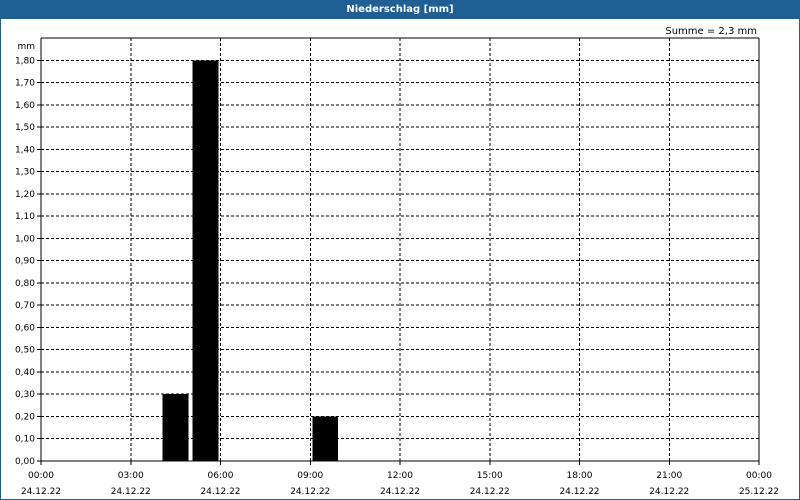  What do you see at coordinates (25, 217) in the screenshot?
I see `y-tick-label: 1,10` at bounding box center [25, 217].